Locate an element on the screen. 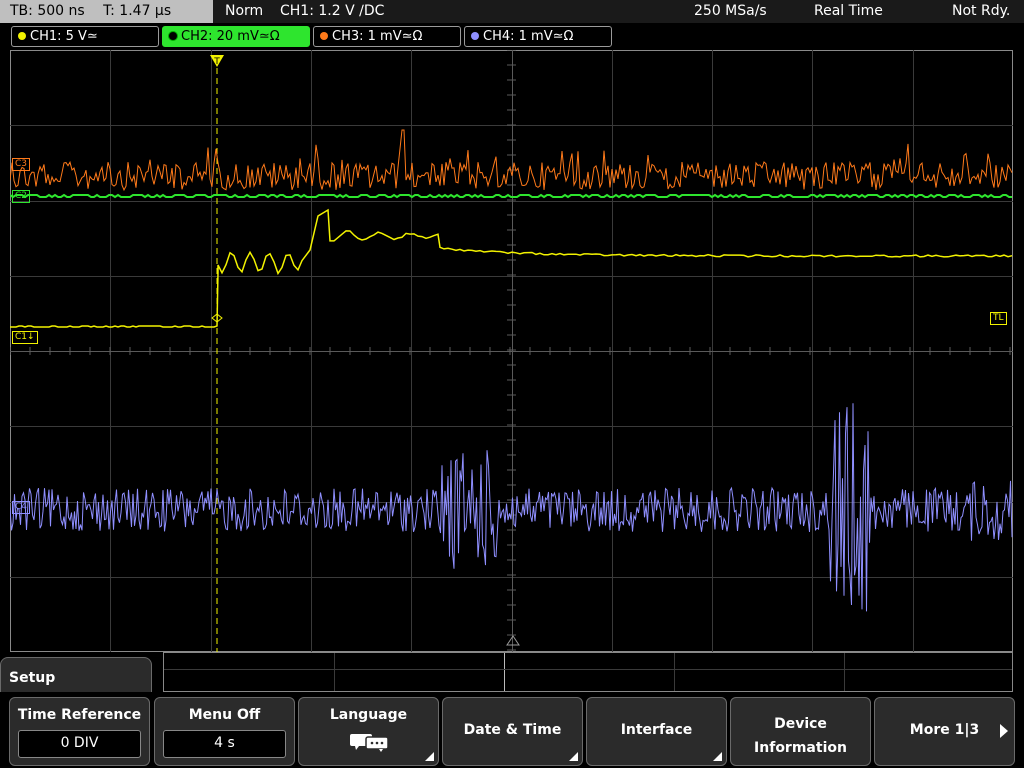 Image resolution: width=1024 pixels, height=768 pixels. channel-tab-ch1: CH1: 5 V≃ is located at coordinates (85, 36).